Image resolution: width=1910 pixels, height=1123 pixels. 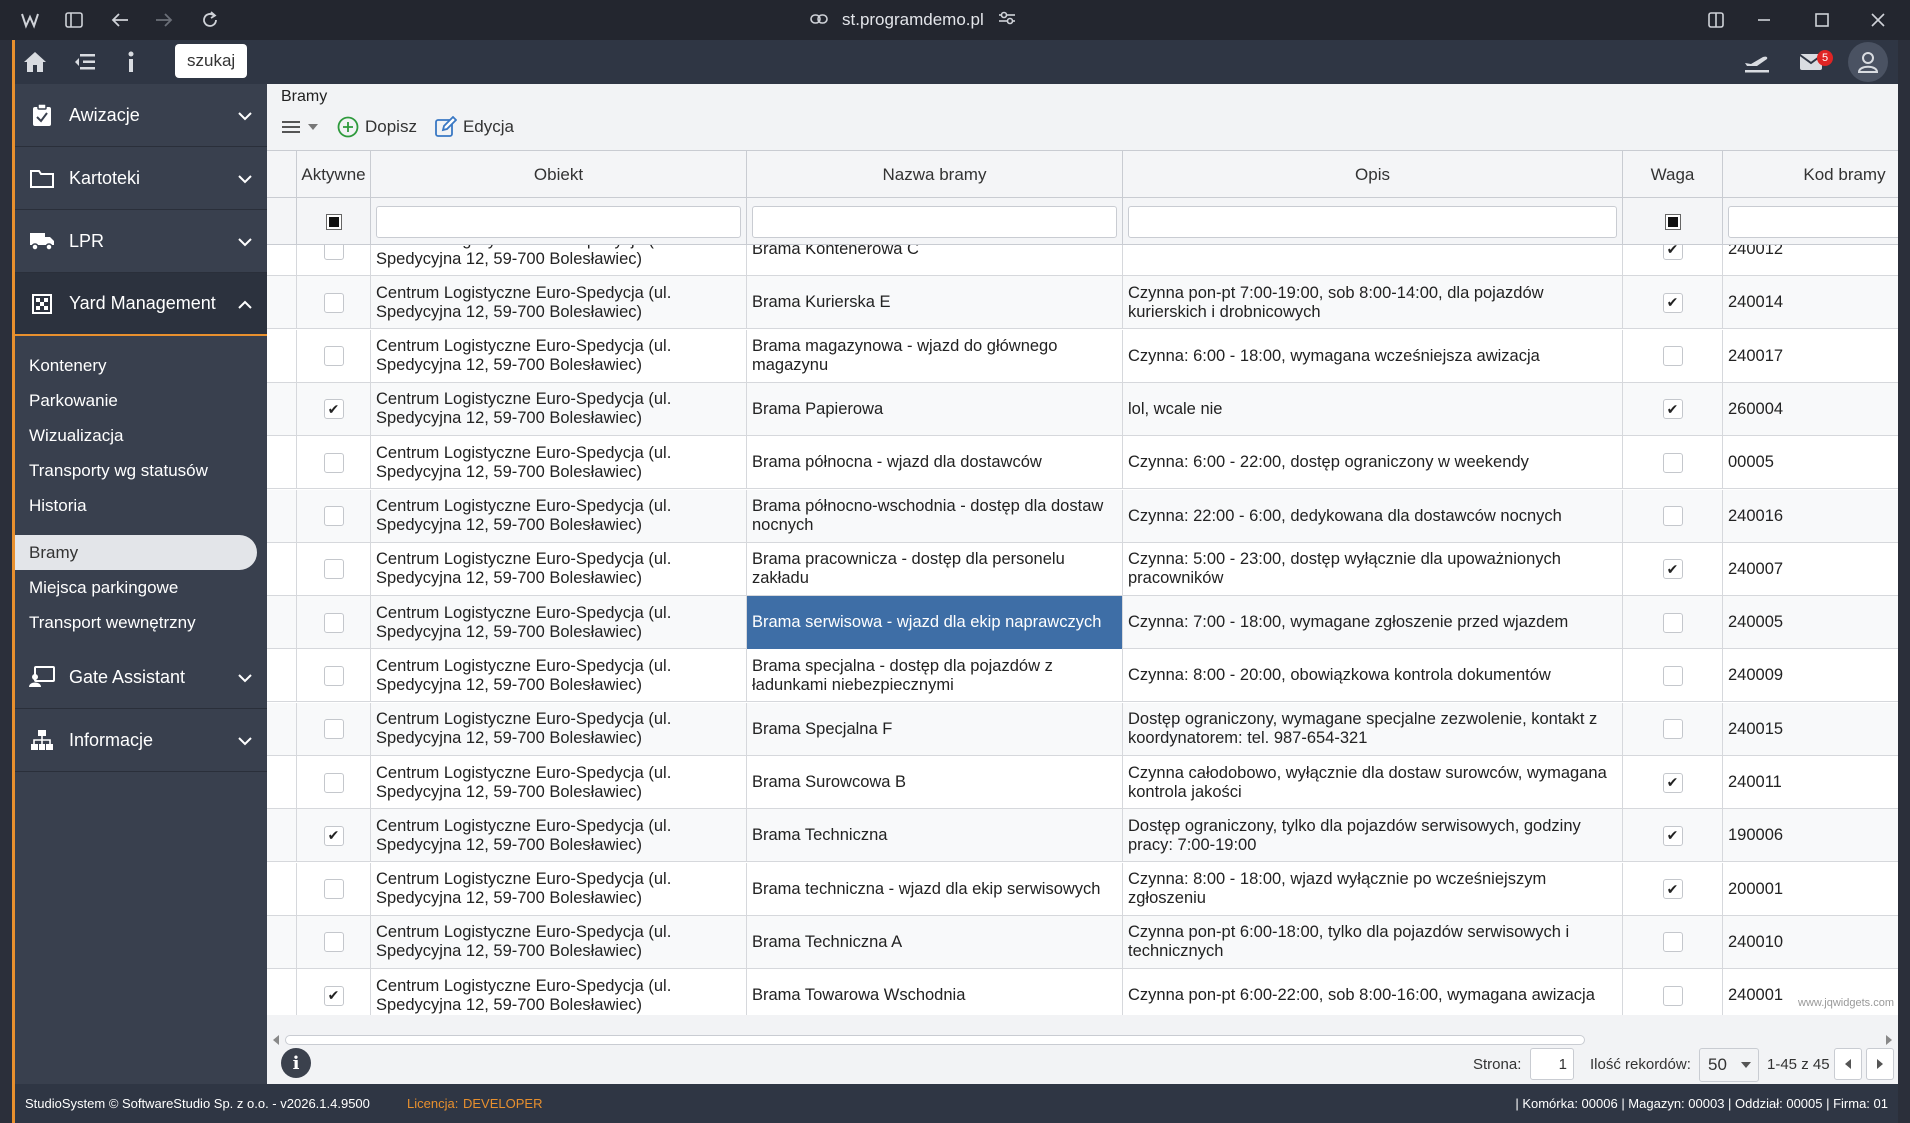 What do you see at coordinates (210, 20) in the screenshot?
I see `reload-icon` at bounding box center [210, 20].